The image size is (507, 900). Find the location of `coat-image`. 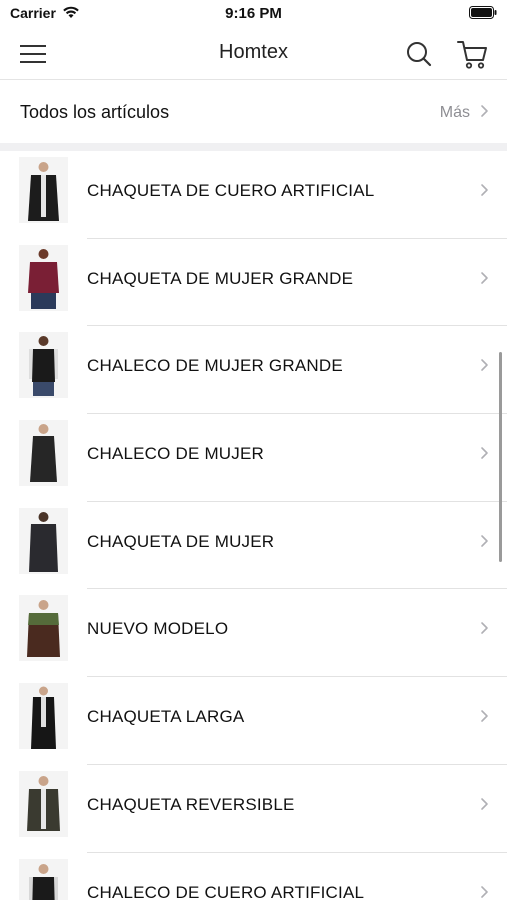

coat-image is located at coordinates (43, 716).